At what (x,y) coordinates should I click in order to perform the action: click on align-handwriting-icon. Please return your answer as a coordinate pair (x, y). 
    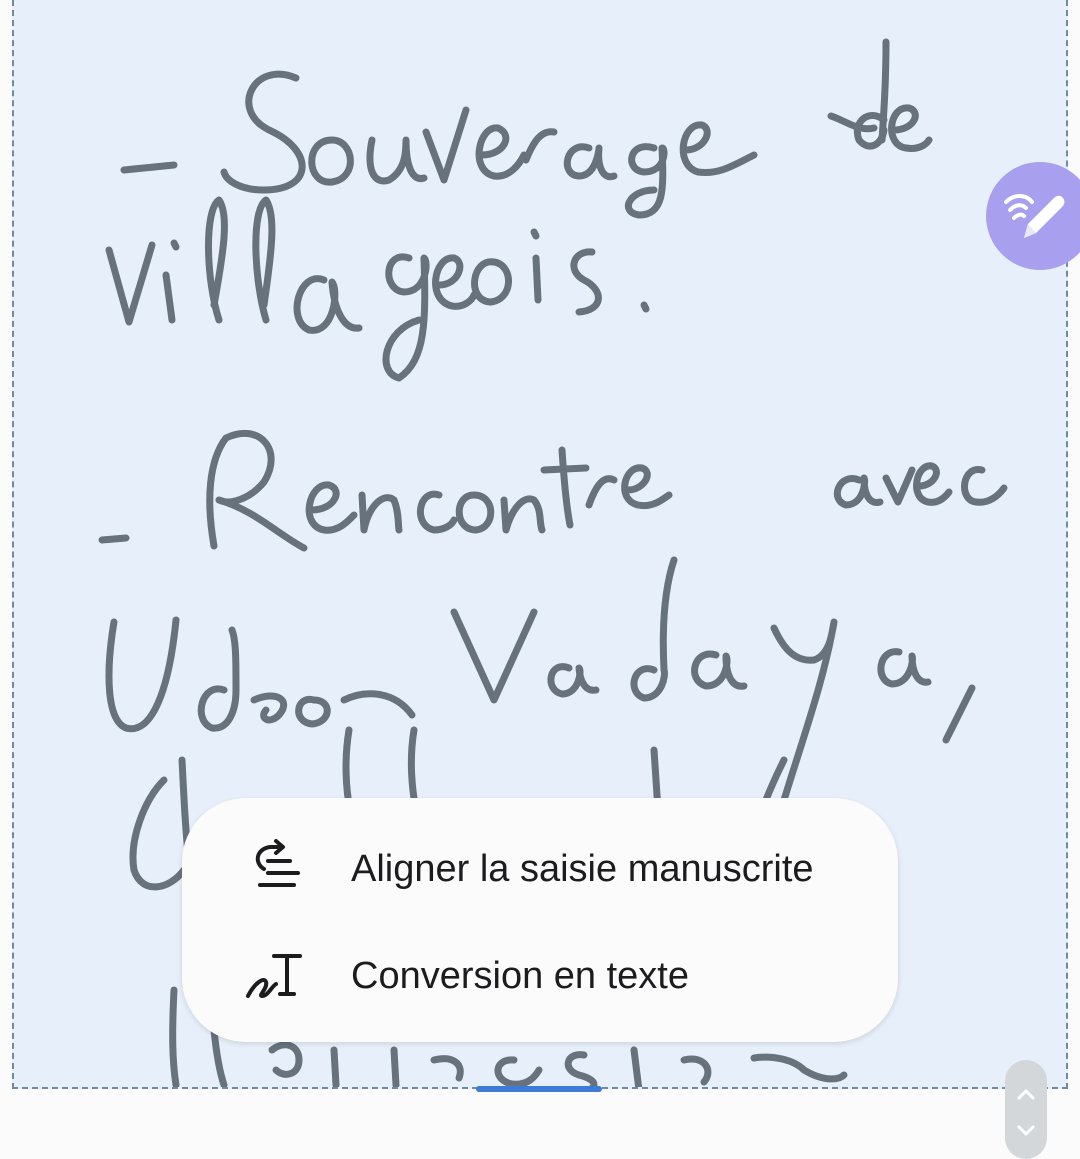
    Looking at the image, I should click on (277, 863).